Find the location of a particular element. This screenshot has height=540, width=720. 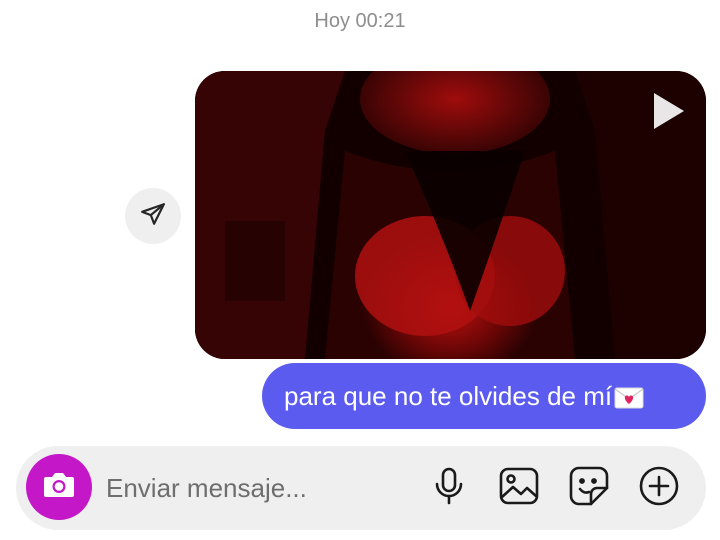

plus-circle-icon is located at coordinates (659, 488).